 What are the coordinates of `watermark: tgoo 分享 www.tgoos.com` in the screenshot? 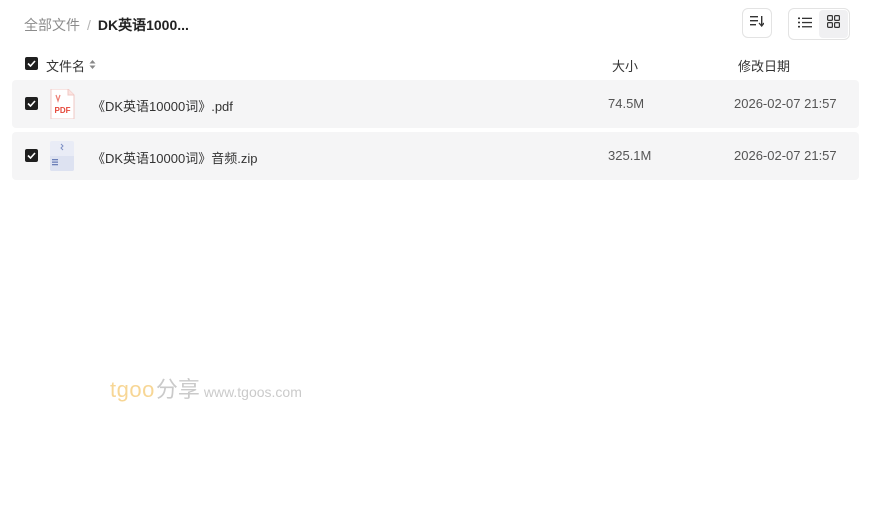 It's located at (206, 388).